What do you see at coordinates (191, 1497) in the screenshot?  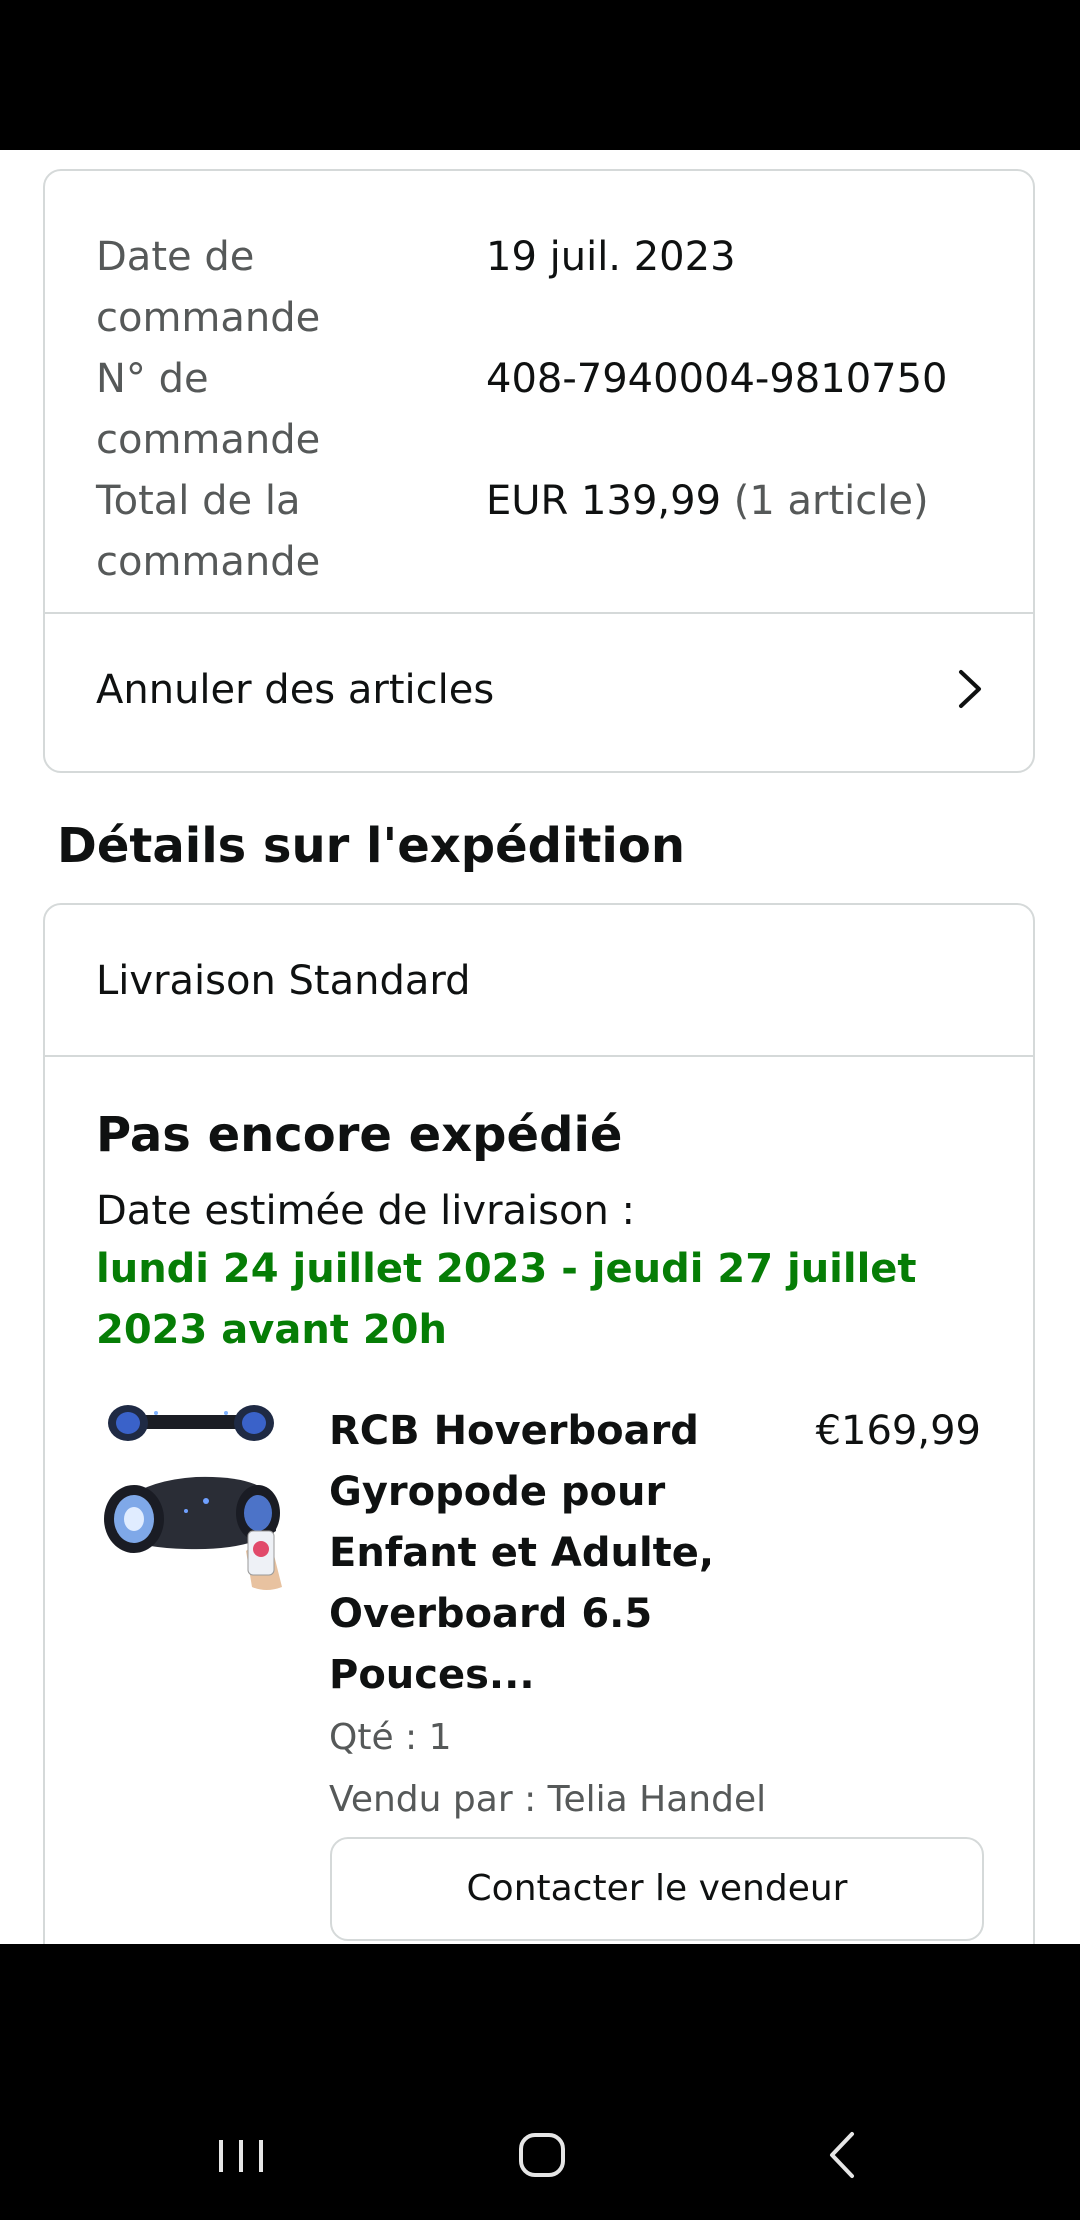 I see `hoverboard-product-image` at bounding box center [191, 1497].